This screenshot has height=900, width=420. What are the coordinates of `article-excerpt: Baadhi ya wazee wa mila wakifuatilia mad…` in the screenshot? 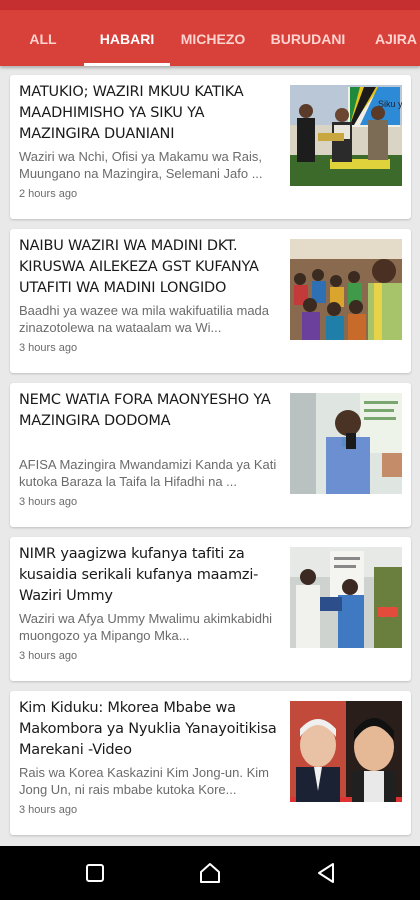 It's located at (144, 319).